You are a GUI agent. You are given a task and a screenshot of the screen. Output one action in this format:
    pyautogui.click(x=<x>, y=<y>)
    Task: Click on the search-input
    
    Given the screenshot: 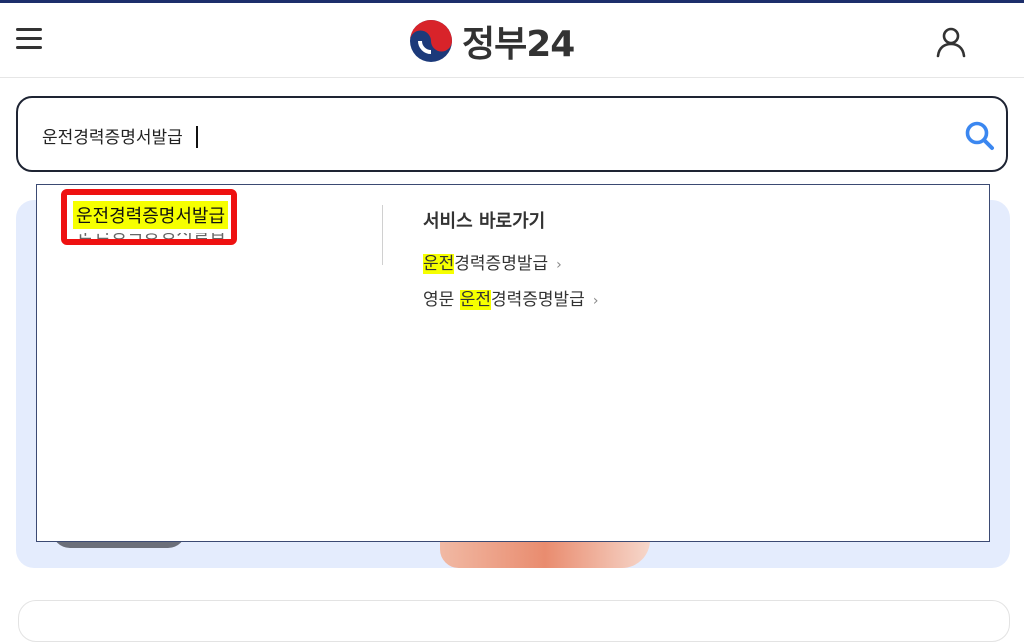 What is the action you would take?
    pyautogui.click(x=482, y=135)
    